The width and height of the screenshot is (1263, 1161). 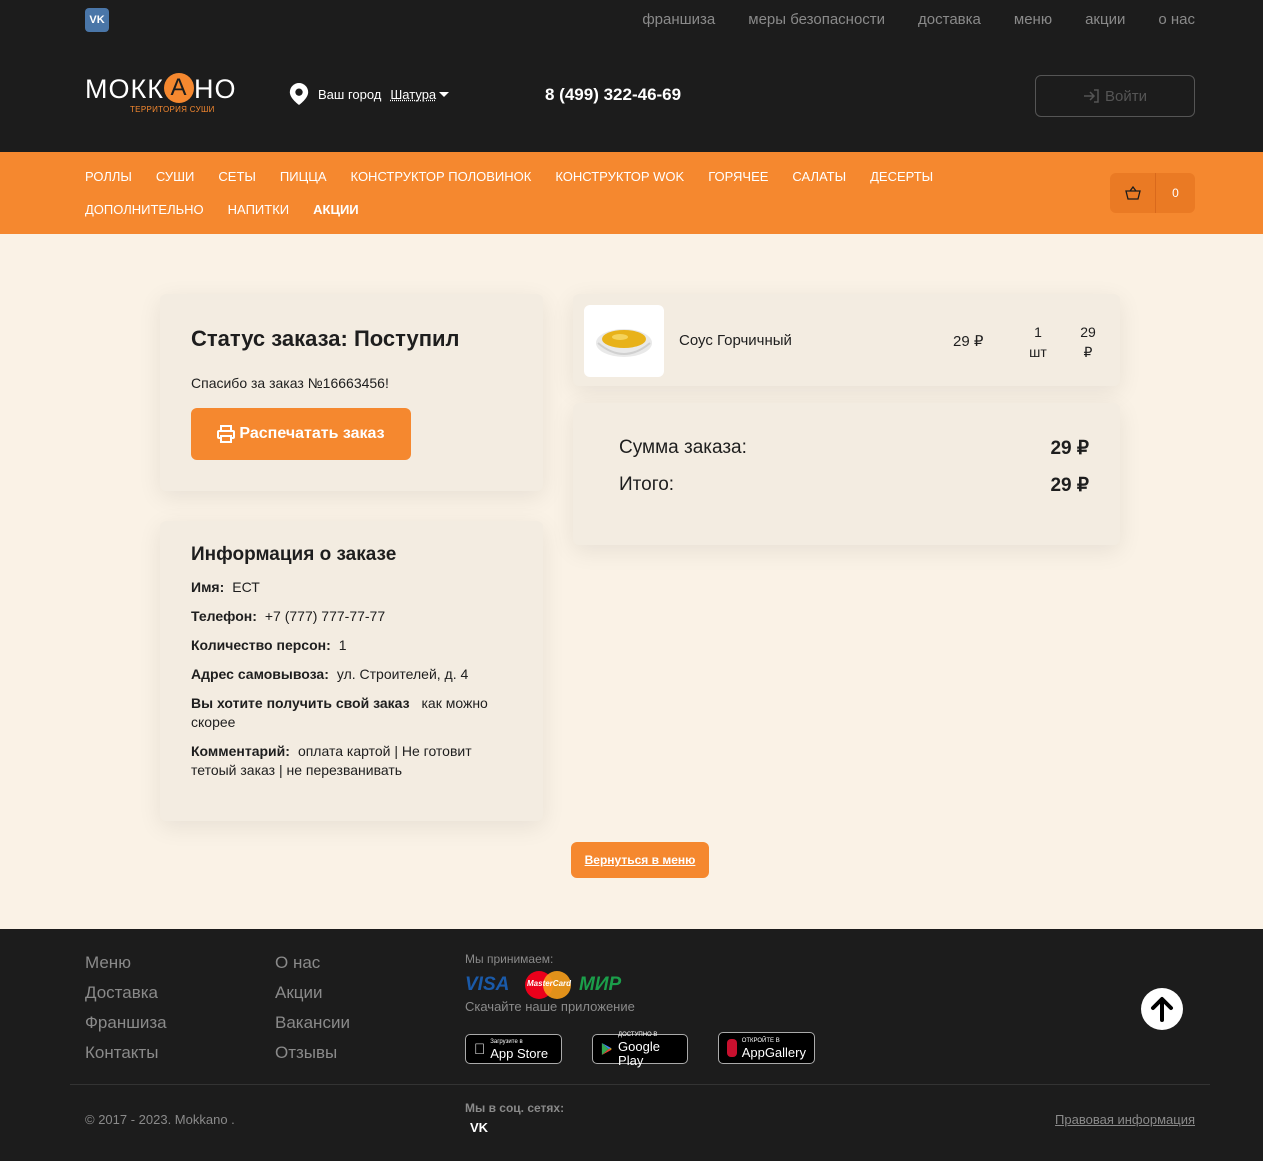 I want to click on mastercard-logo: MasterCard, so click(x=548, y=985).